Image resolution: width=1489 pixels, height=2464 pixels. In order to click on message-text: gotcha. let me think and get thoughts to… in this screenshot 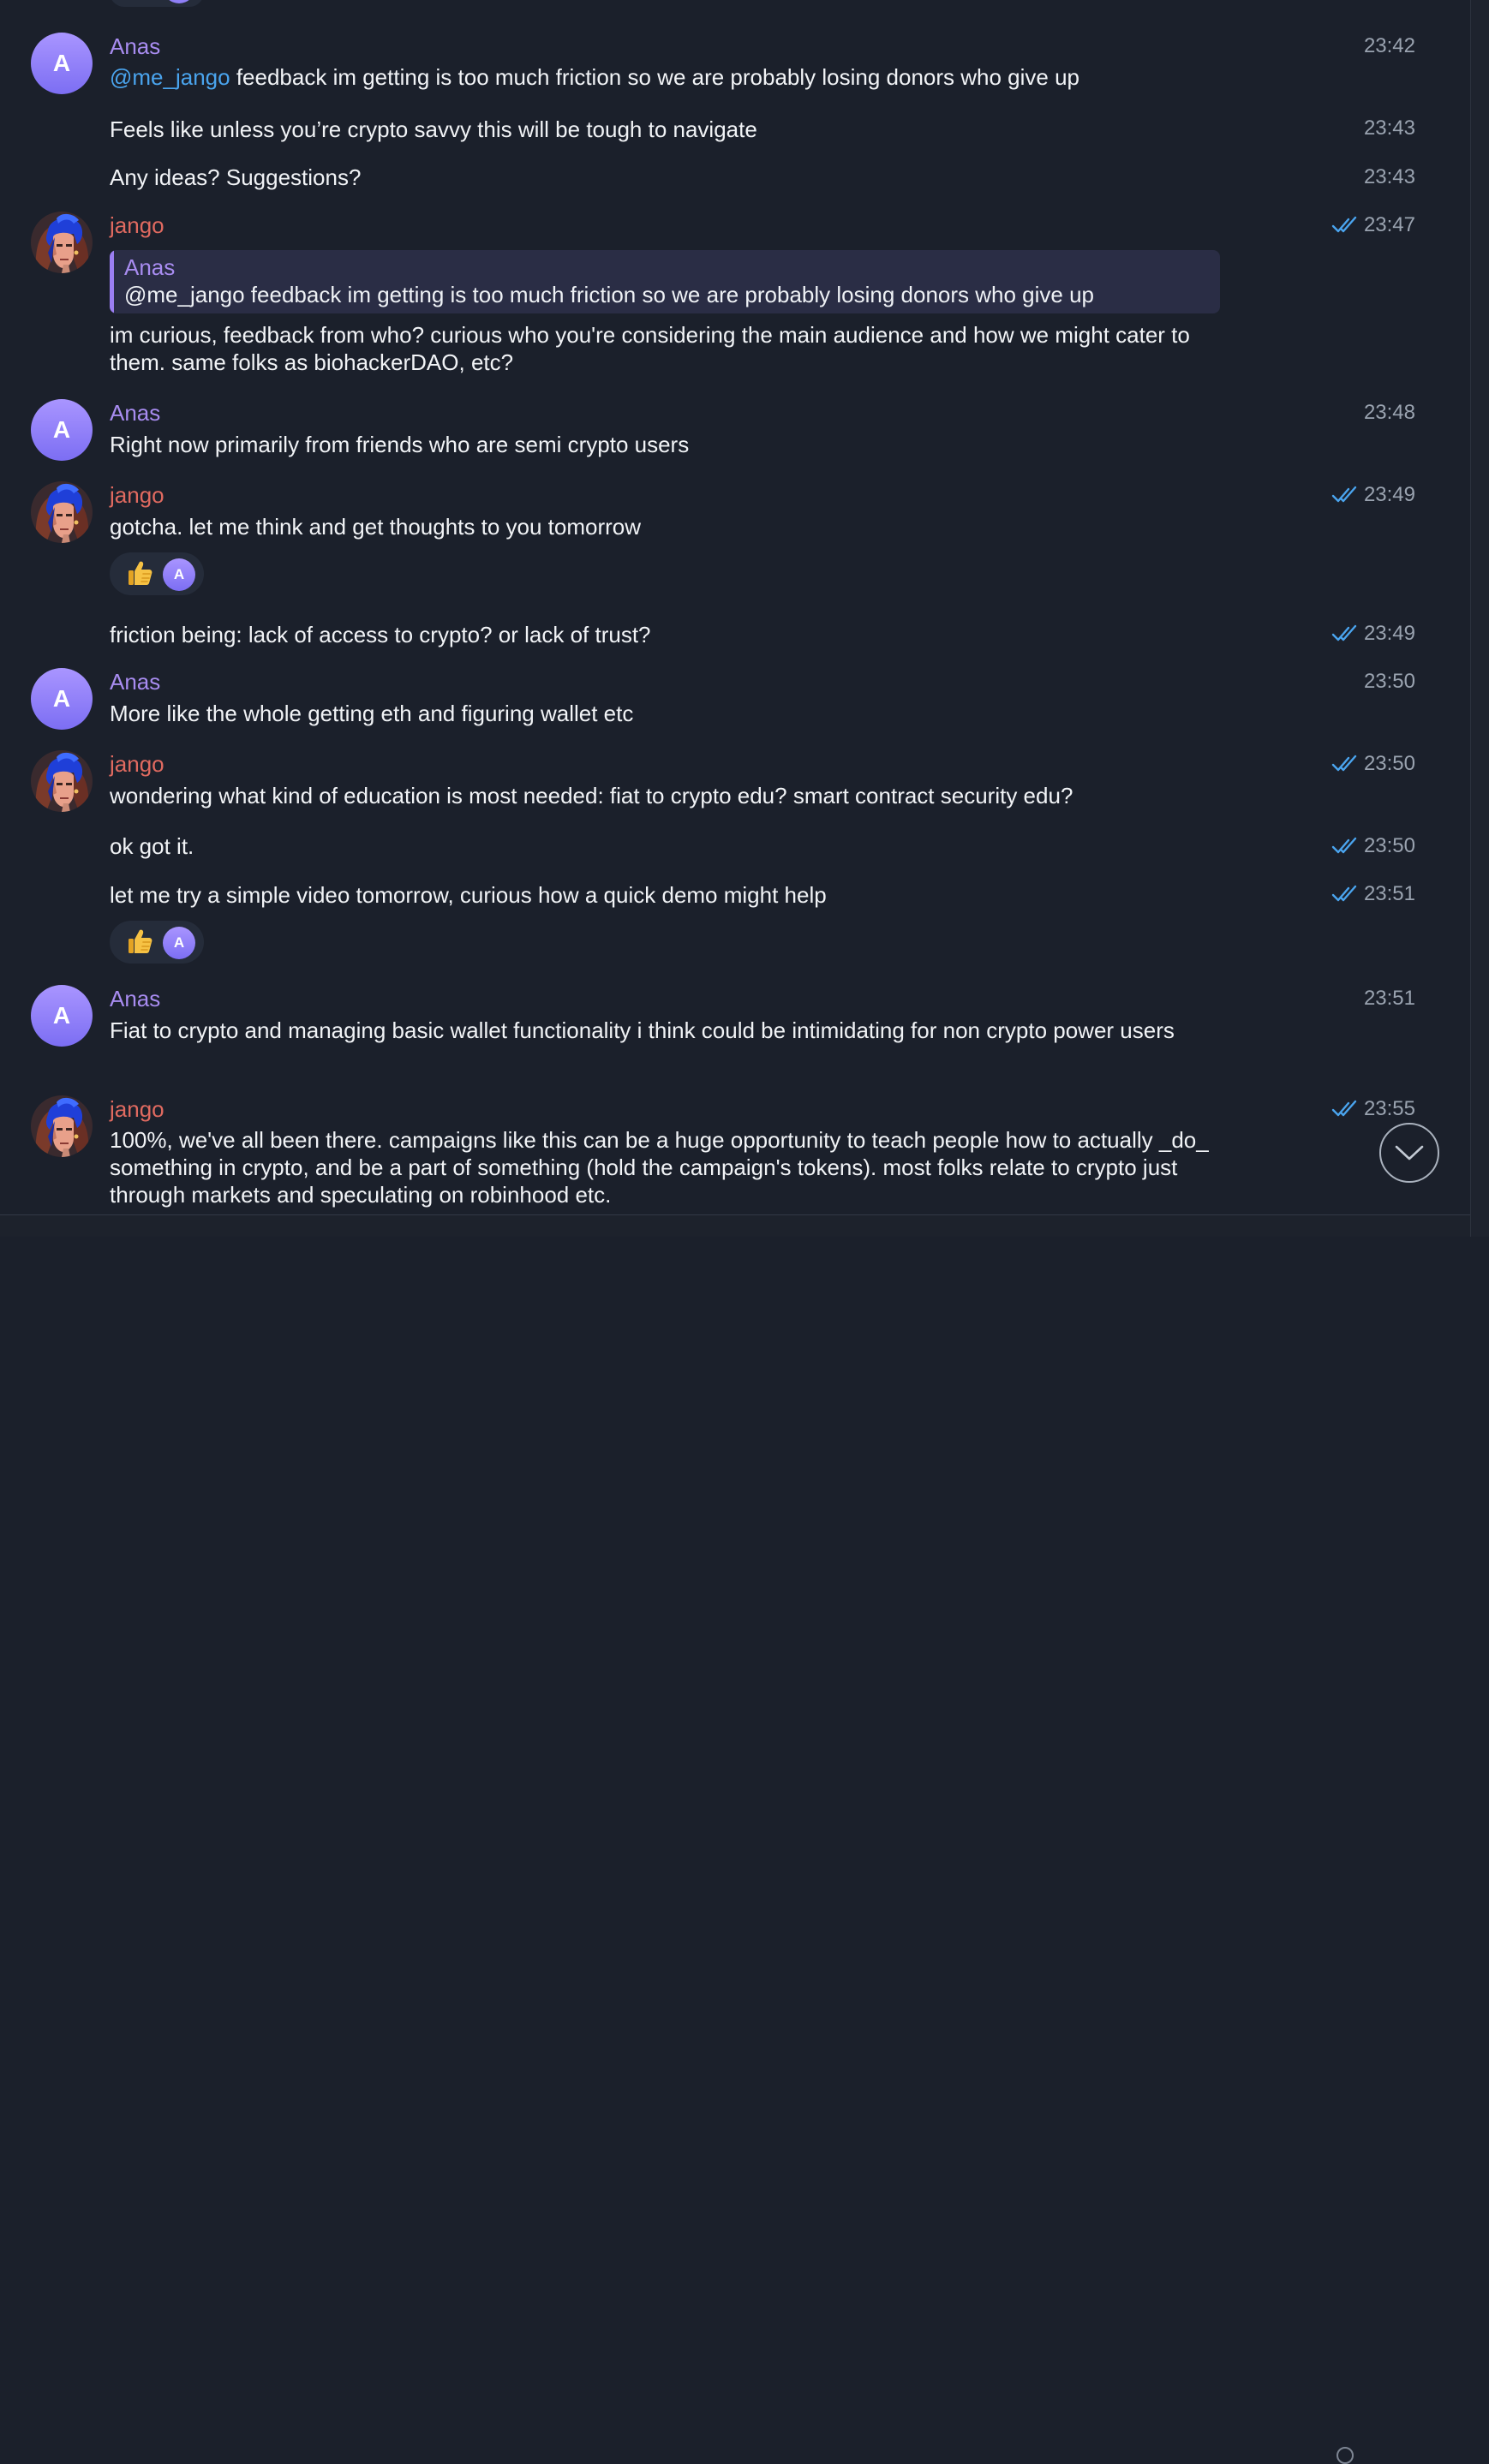, I will do `click(376, 527)`.